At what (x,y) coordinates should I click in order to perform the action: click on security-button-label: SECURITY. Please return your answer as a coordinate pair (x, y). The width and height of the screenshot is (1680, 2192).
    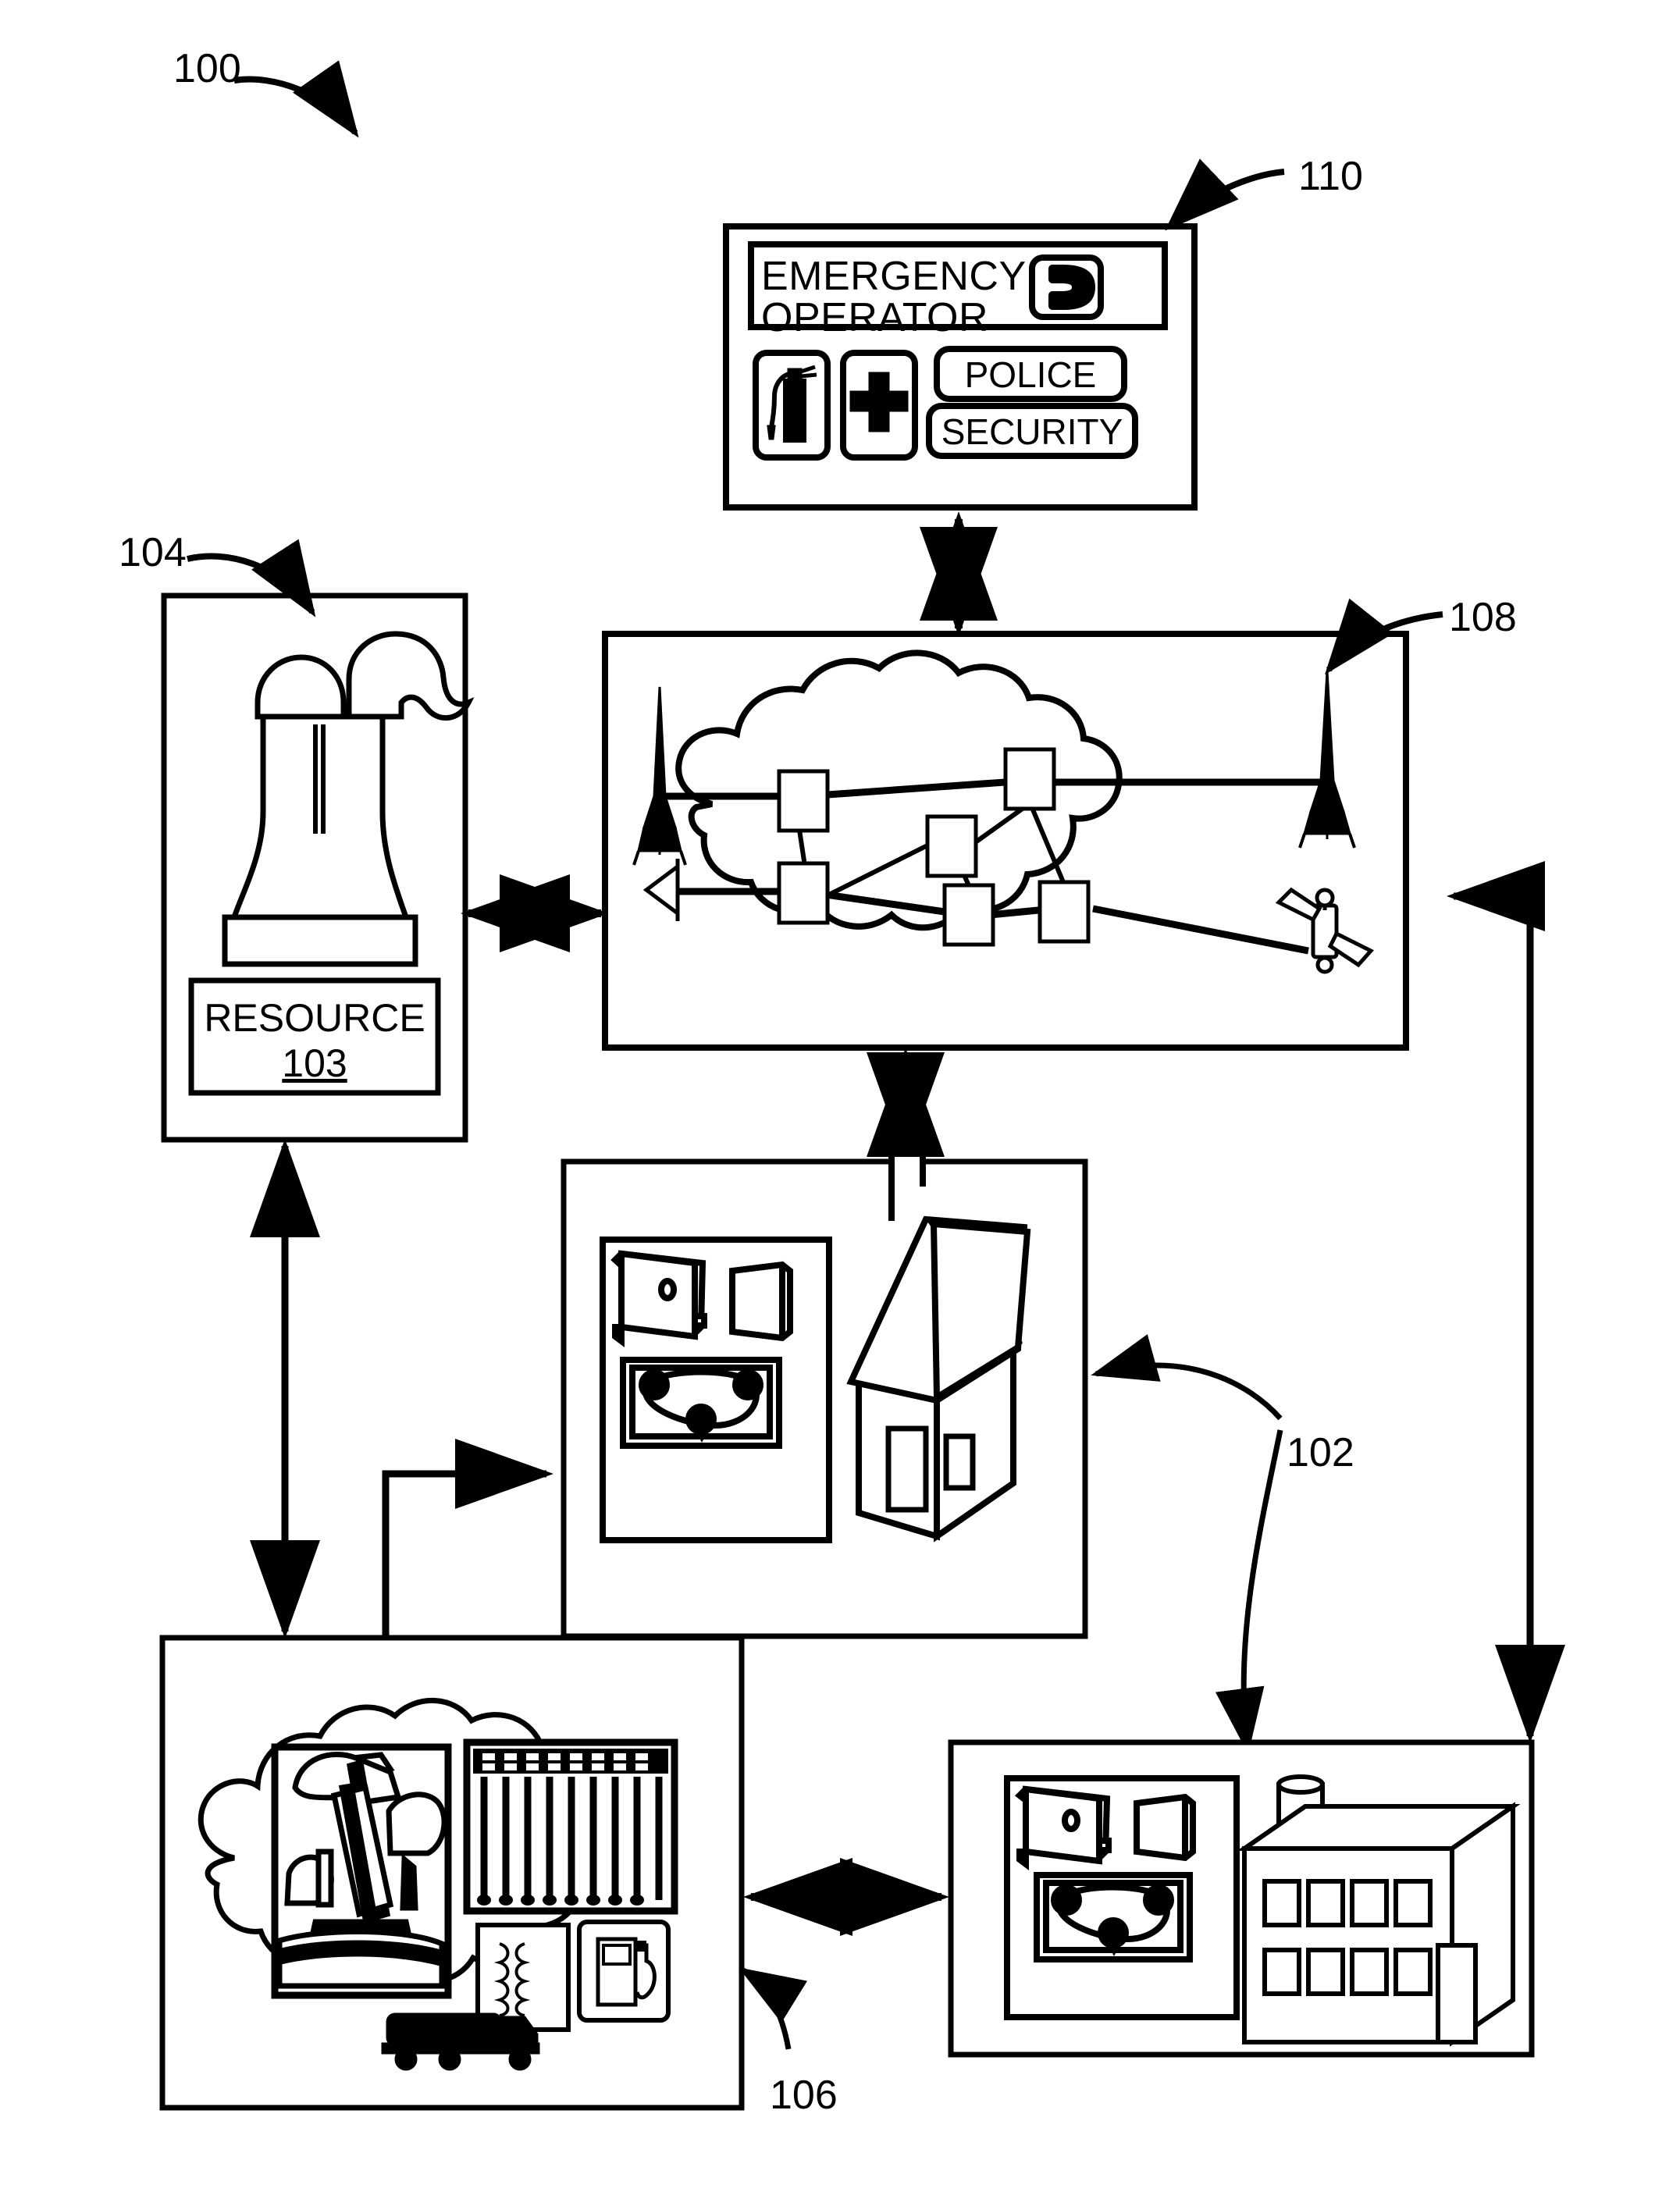
    Looking at the image, I should click on (1032, 432).